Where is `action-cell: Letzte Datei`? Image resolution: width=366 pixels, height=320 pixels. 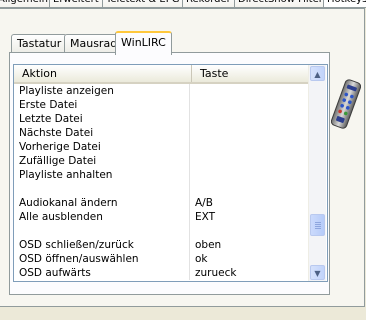 action-cell: Letzte Datei is located at coordinates (102, 119).